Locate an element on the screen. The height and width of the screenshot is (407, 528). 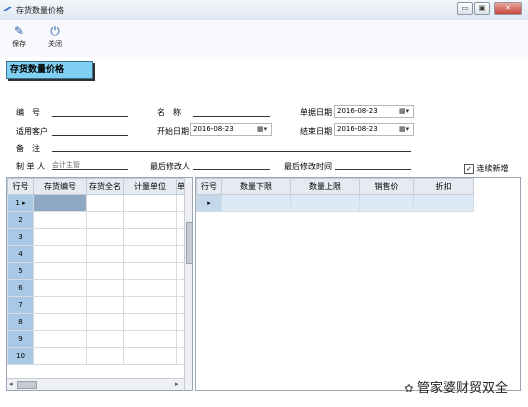
col-header-item-name: 存货全名 is located at coordinates (105, 186).